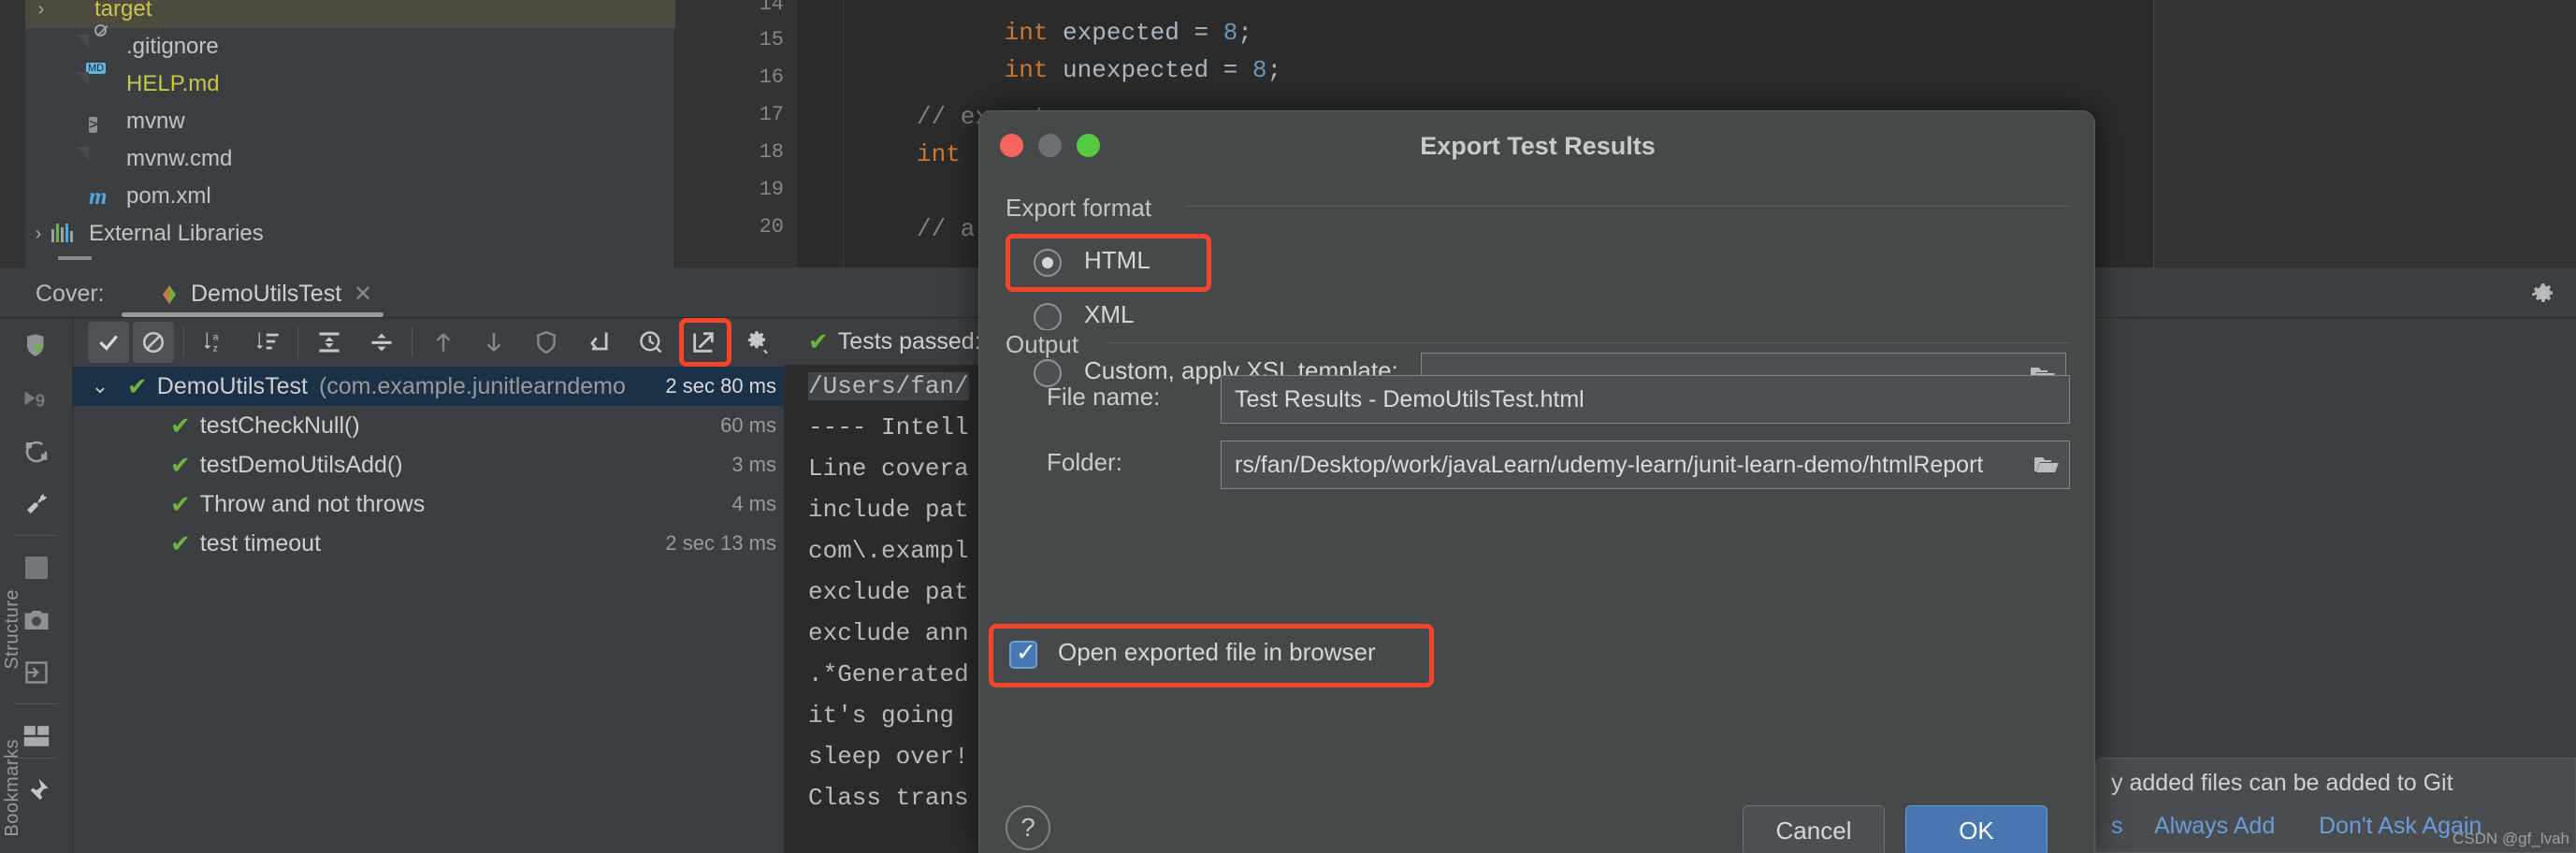 Image resolution: width=2576 pixels, height=853 pixels. I want to click on show-ignored-tests-toggle, so click(153, 342).